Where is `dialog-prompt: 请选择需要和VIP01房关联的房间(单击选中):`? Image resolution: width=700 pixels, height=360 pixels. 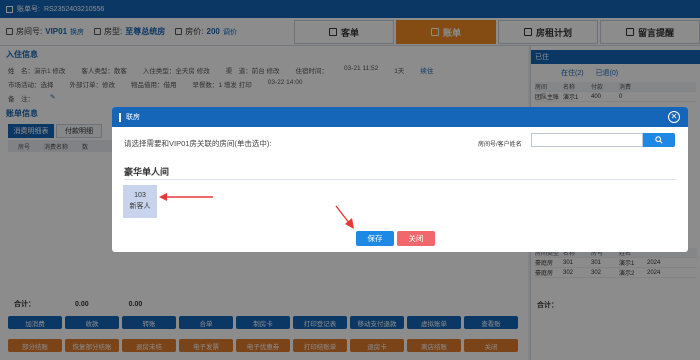 dialog-prompt: 请选择需要和VIP01房关联的房间(单击选中): is located at coordinates (198, 143).